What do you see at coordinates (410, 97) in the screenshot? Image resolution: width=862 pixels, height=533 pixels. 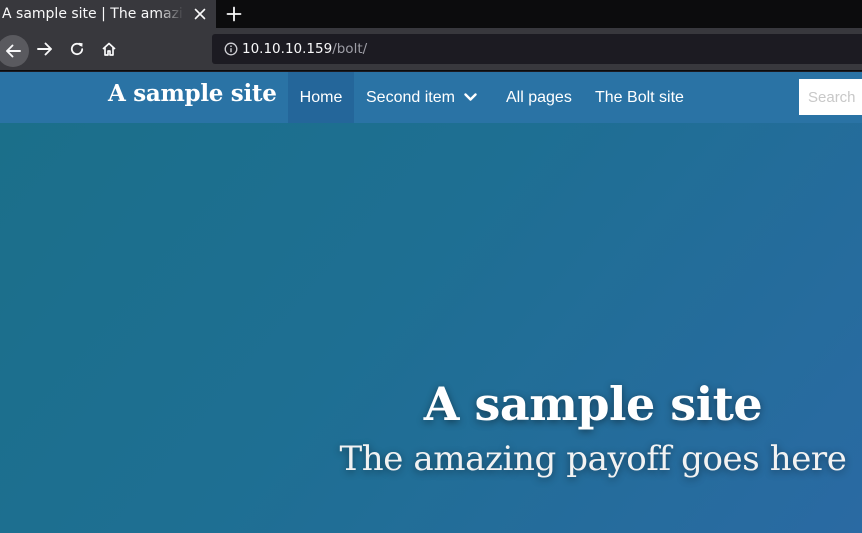 I see `nav-item-label: Second item` at bounding box center [410, 97].